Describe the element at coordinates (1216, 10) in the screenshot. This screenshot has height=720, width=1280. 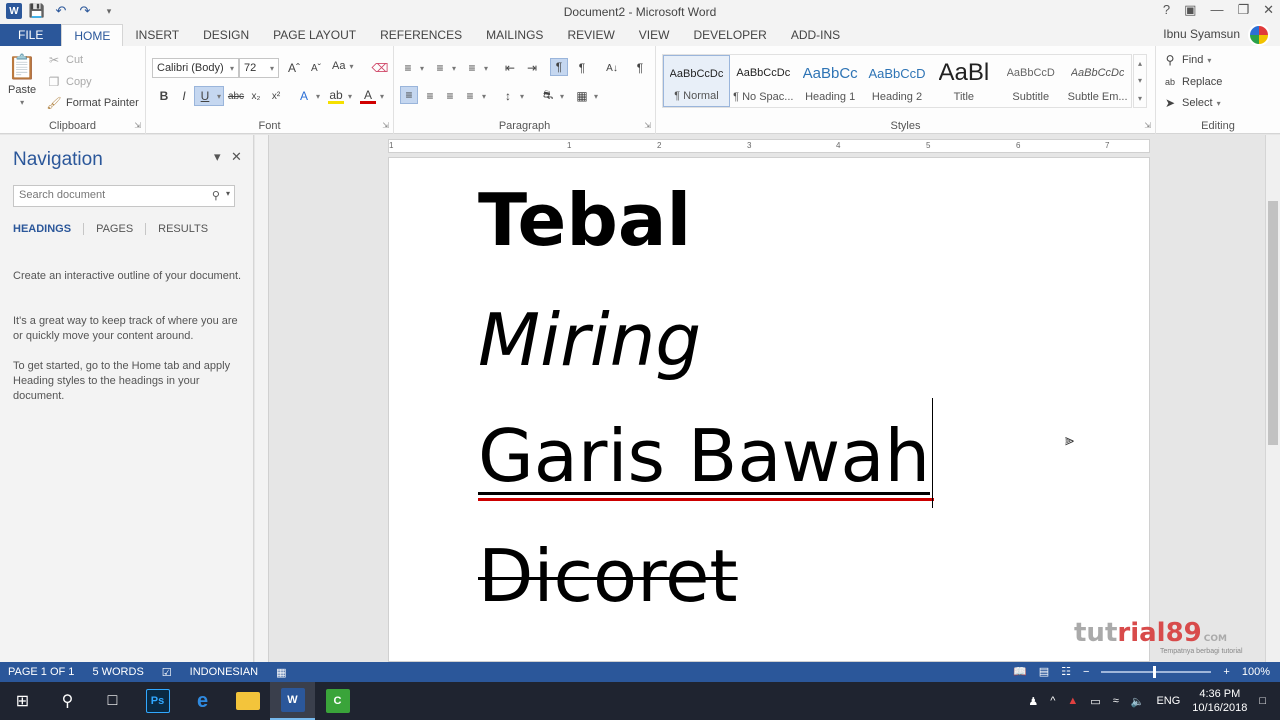
I see `minimize-button: —` at that location.